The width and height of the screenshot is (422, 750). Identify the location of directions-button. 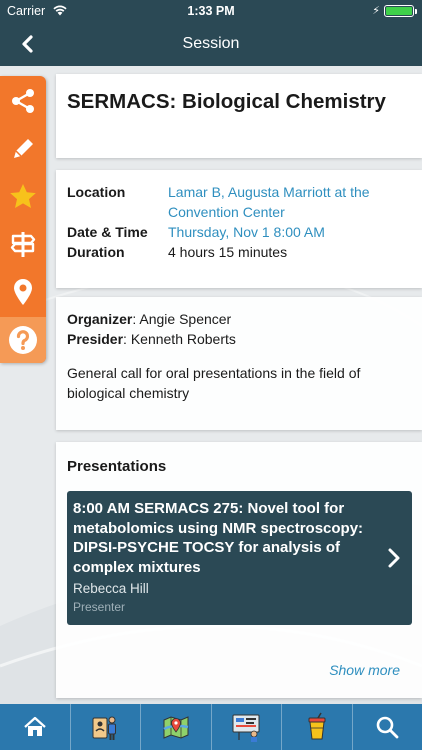
(23, 244).